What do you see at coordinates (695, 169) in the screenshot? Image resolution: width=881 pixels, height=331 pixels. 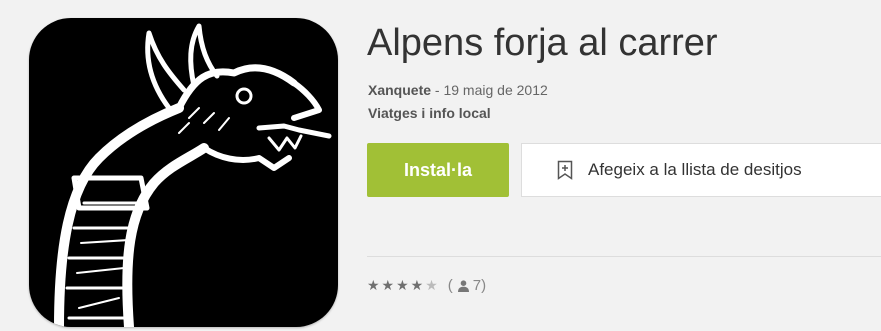 I see `wishlist-label: Afegeix a la llista de desitjos` at bounding box center [695, 169].